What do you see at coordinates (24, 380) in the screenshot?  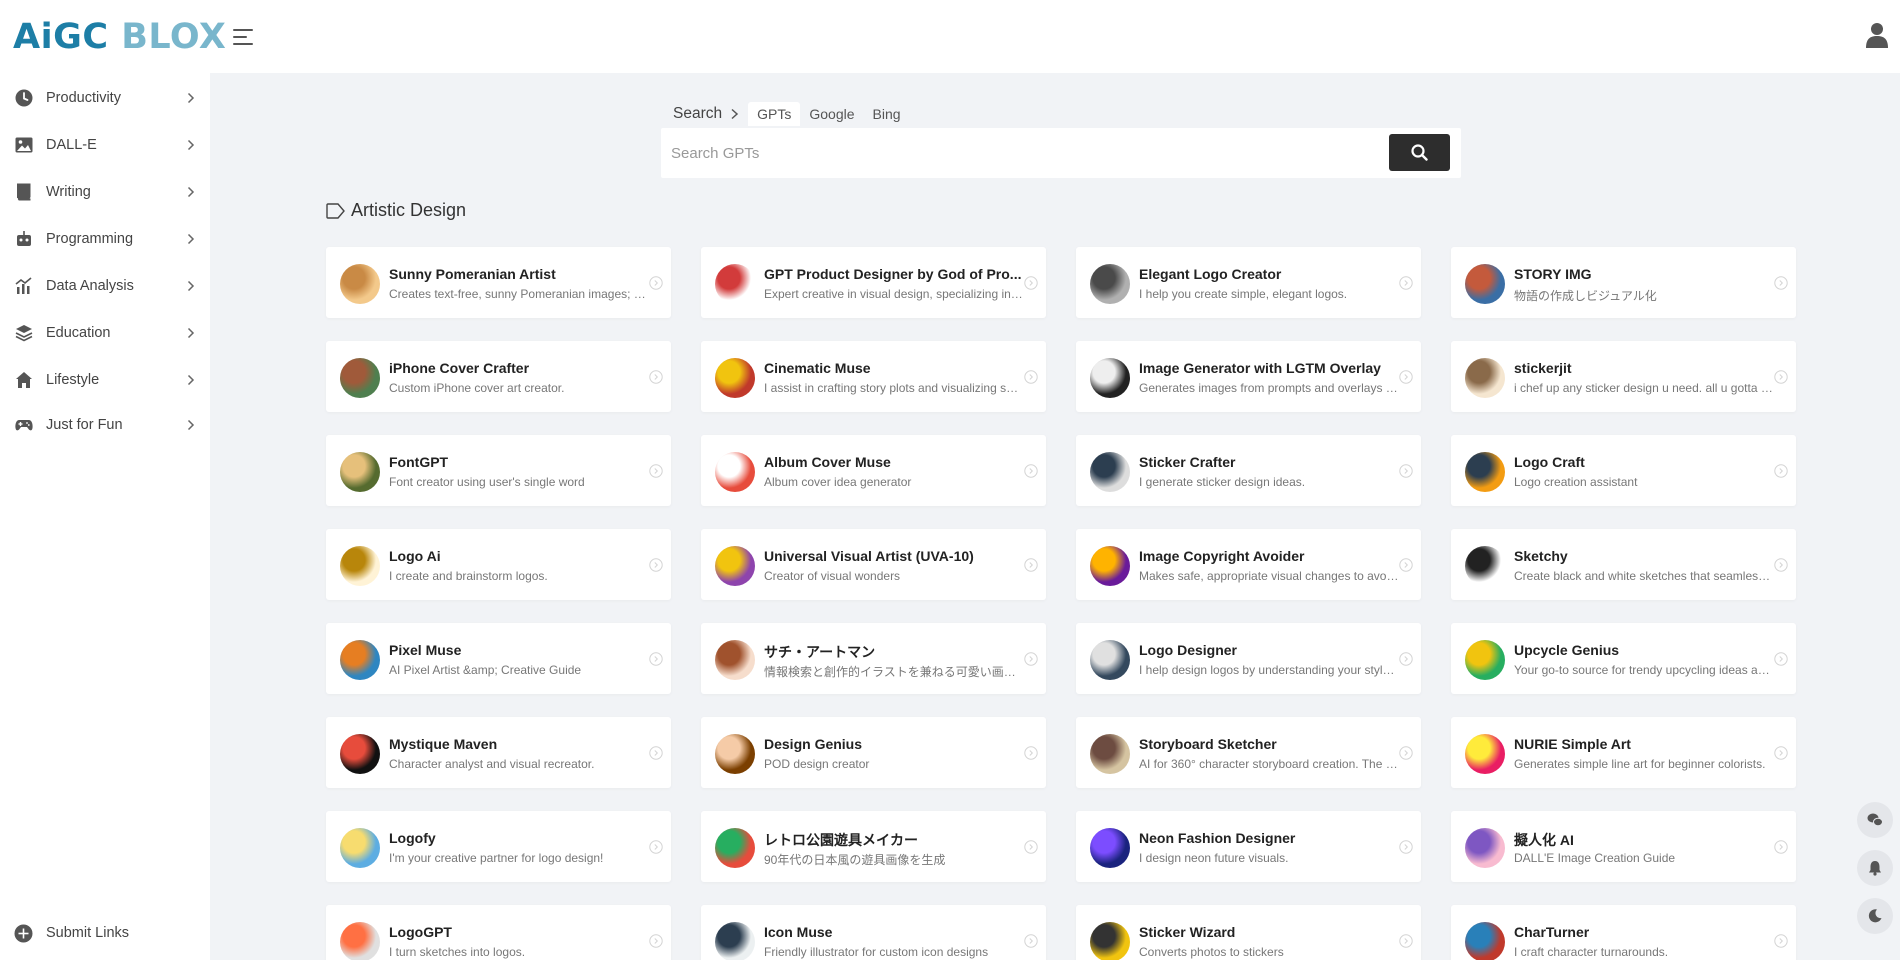 I see `home-icon` at bounding box center [24, 380].